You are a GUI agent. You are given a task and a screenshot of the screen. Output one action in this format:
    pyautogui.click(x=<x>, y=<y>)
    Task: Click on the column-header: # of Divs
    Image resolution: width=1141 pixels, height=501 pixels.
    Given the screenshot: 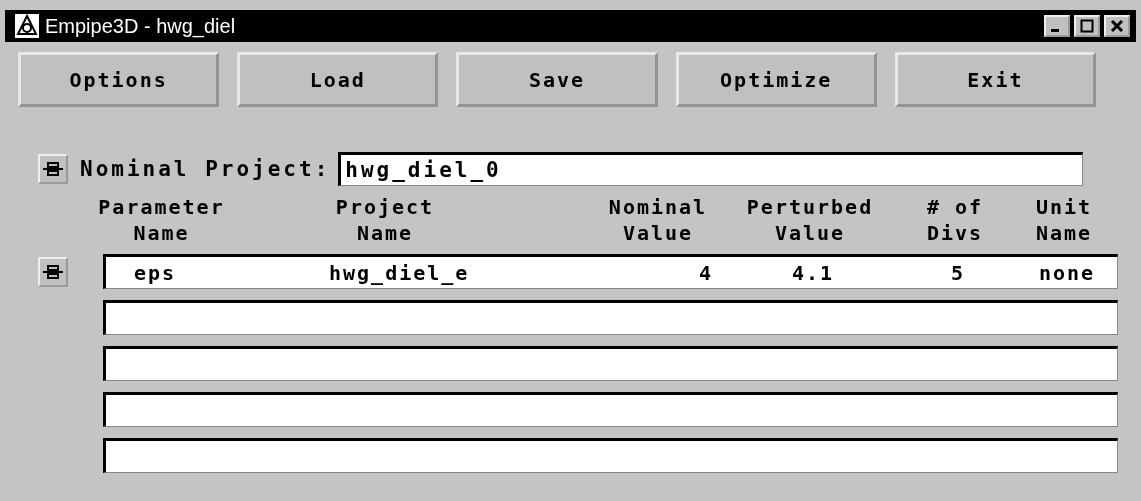 What is the action you would take?
    pyautogui.click(x=955, y=220)
    